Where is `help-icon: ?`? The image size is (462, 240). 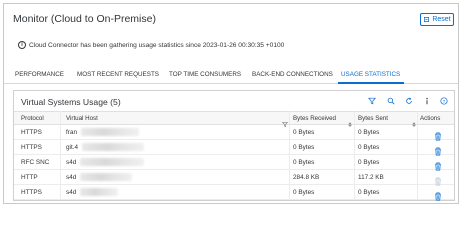
help-icon: ? is located at coordinates (443, 100).